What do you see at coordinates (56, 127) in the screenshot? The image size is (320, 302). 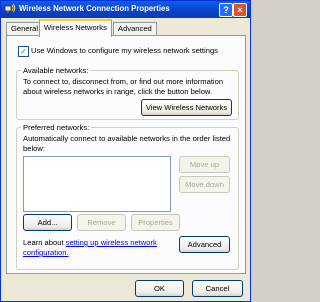 I see `preferred-networks-heading: Preferred networks:` at bounding box center [56, 127].